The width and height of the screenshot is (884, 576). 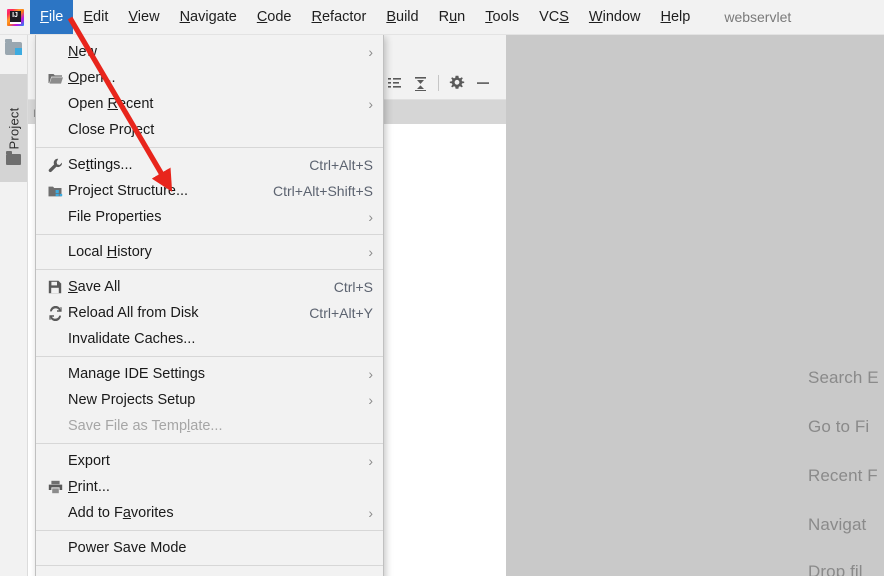 I want to click on menu-item-open-recent-label: Open Recent, so click(x=111, y=104).